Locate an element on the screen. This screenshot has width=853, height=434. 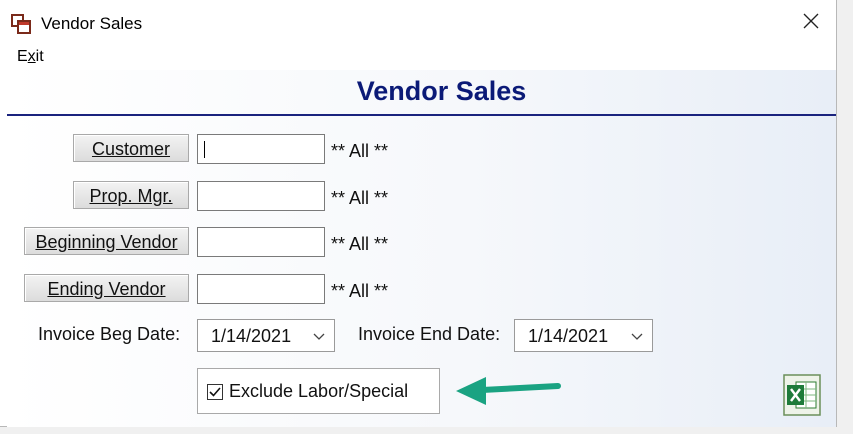
window-title: Vendor Sales is located at coordinates (92, 23).